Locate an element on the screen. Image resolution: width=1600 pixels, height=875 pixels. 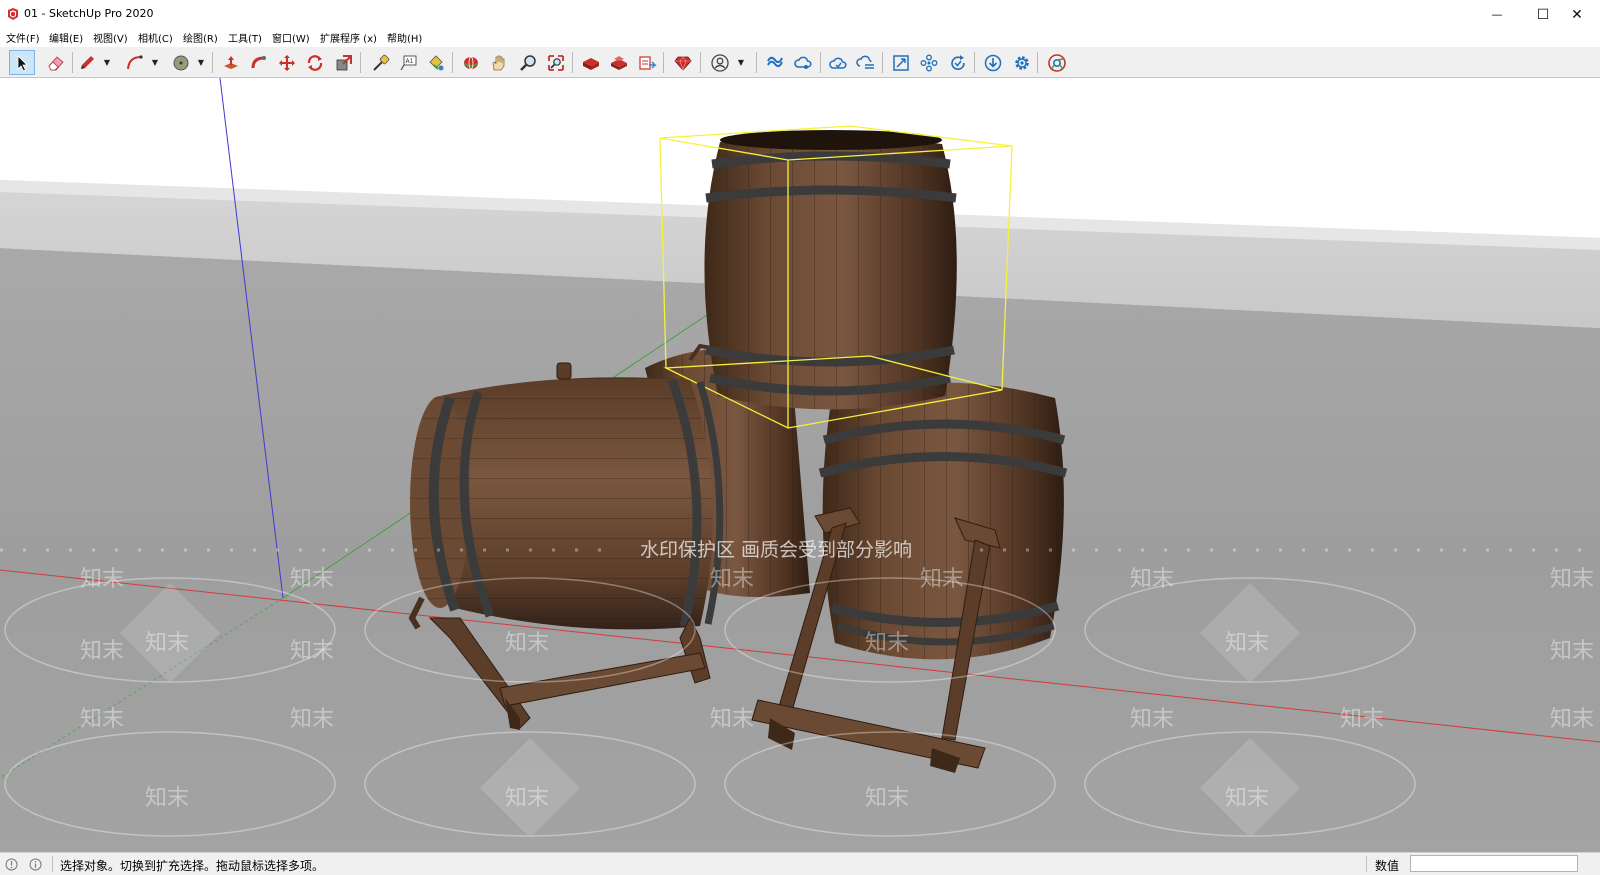
extension-warehouse-button is located at coordinates (619, 62).